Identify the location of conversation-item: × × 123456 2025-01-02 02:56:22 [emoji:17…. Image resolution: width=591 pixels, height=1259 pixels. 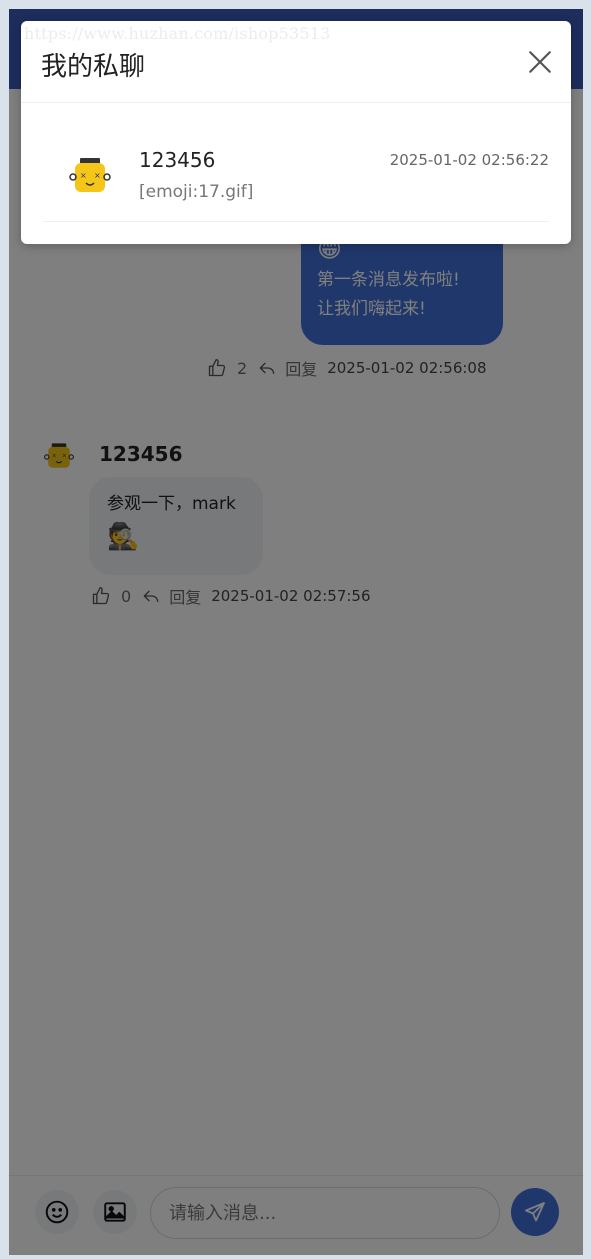
(296, 173).